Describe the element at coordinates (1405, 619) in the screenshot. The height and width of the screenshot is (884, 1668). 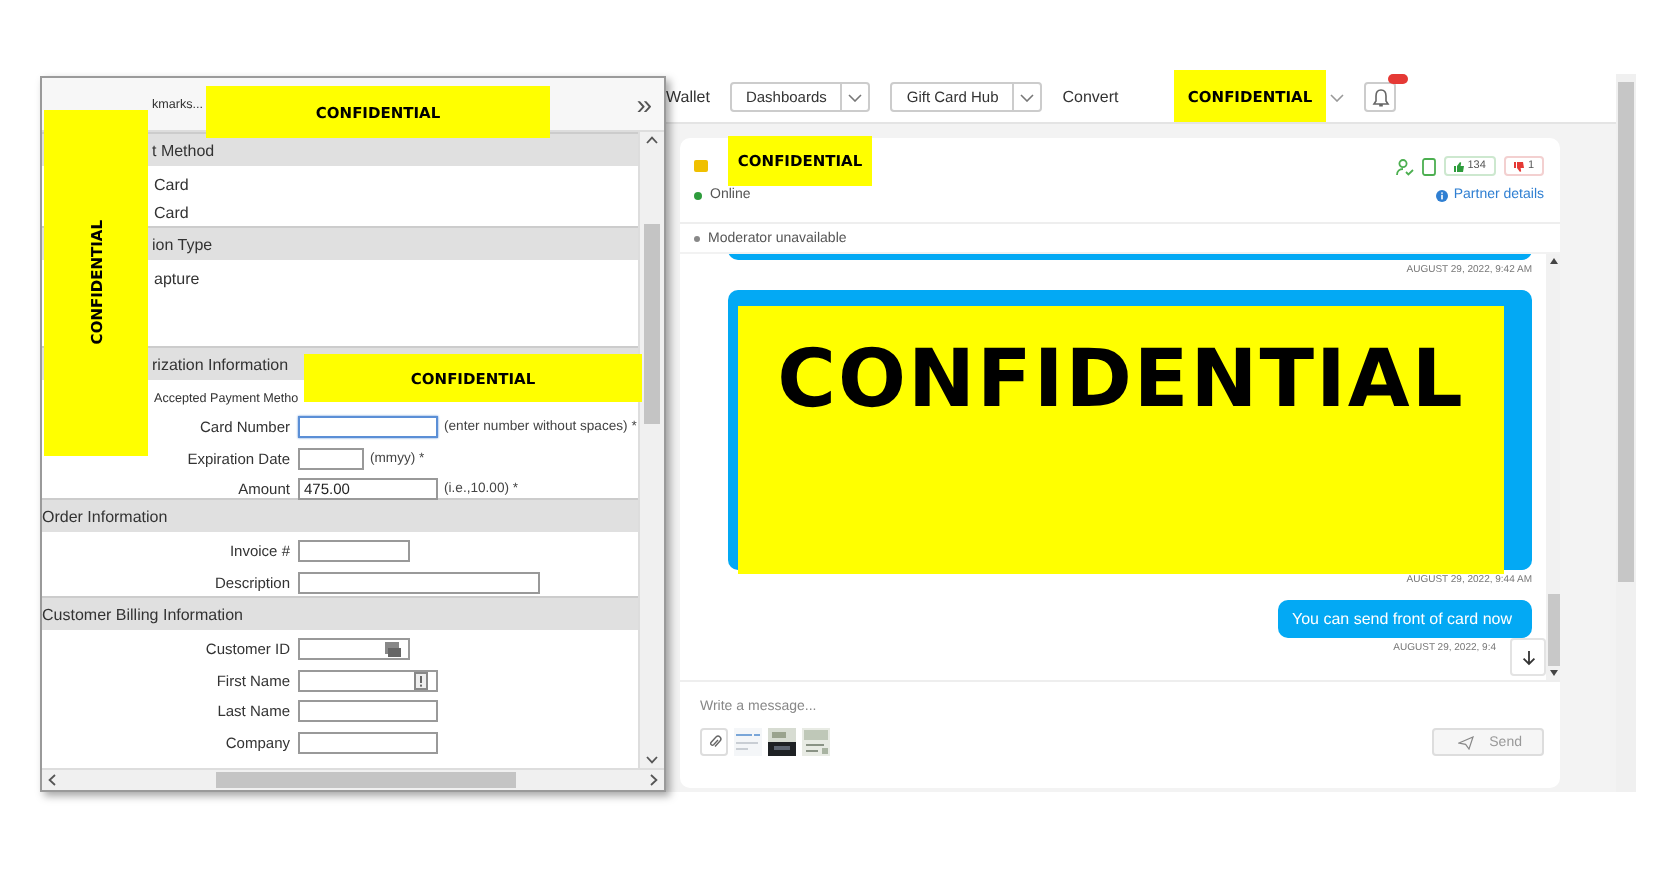
I see `message-bubble: You can send front of card now` at that location.